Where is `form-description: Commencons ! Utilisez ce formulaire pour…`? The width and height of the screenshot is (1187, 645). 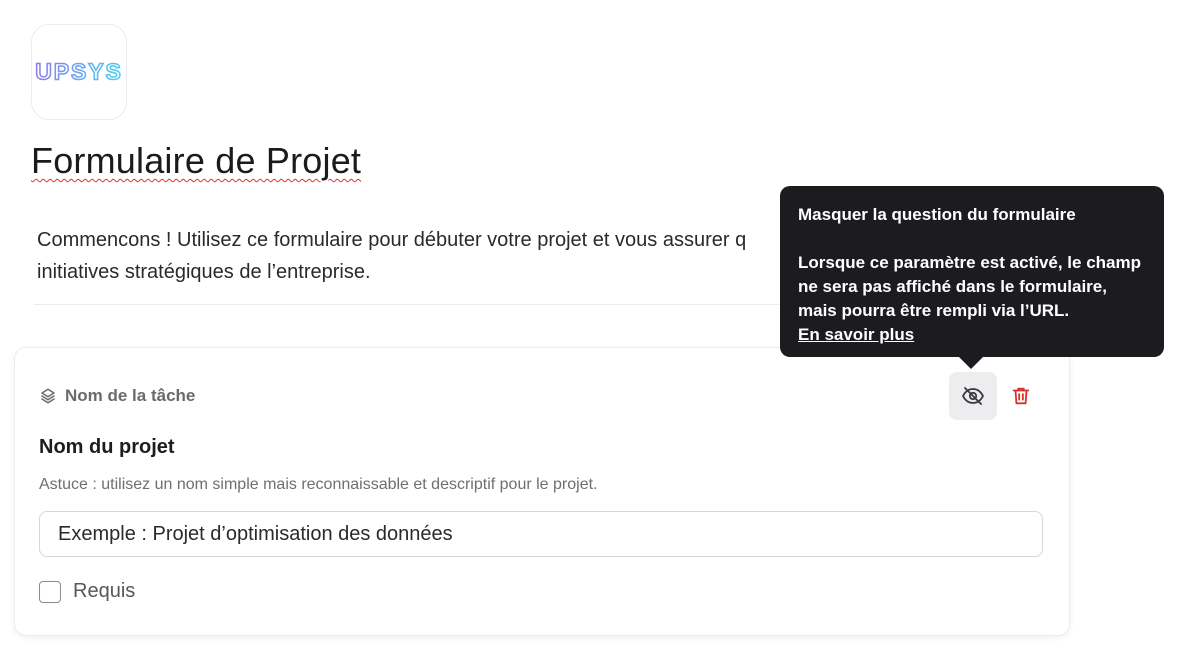
form-description: Commencons ! Utilisez ce formulaire pour… is located at coordinates (392, 256).